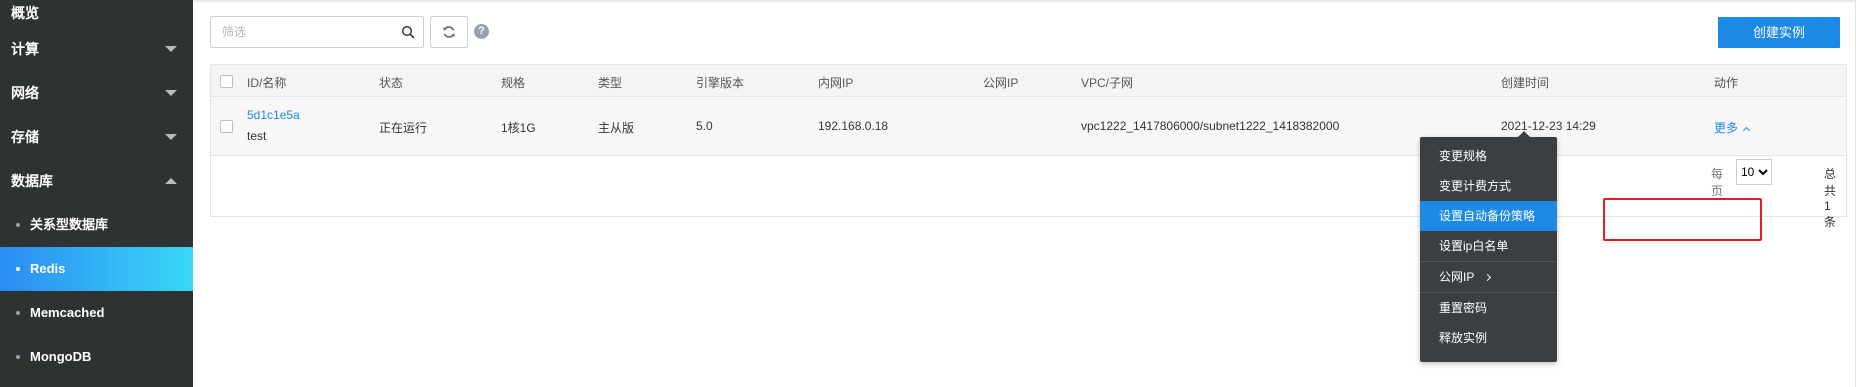 Image resolution: width=1856 pixels, height=387 pixels. Describe the element at coordinates (61, 356) in the screenshot. I see `sidebar-subitem-label: MongoDB` at that location.